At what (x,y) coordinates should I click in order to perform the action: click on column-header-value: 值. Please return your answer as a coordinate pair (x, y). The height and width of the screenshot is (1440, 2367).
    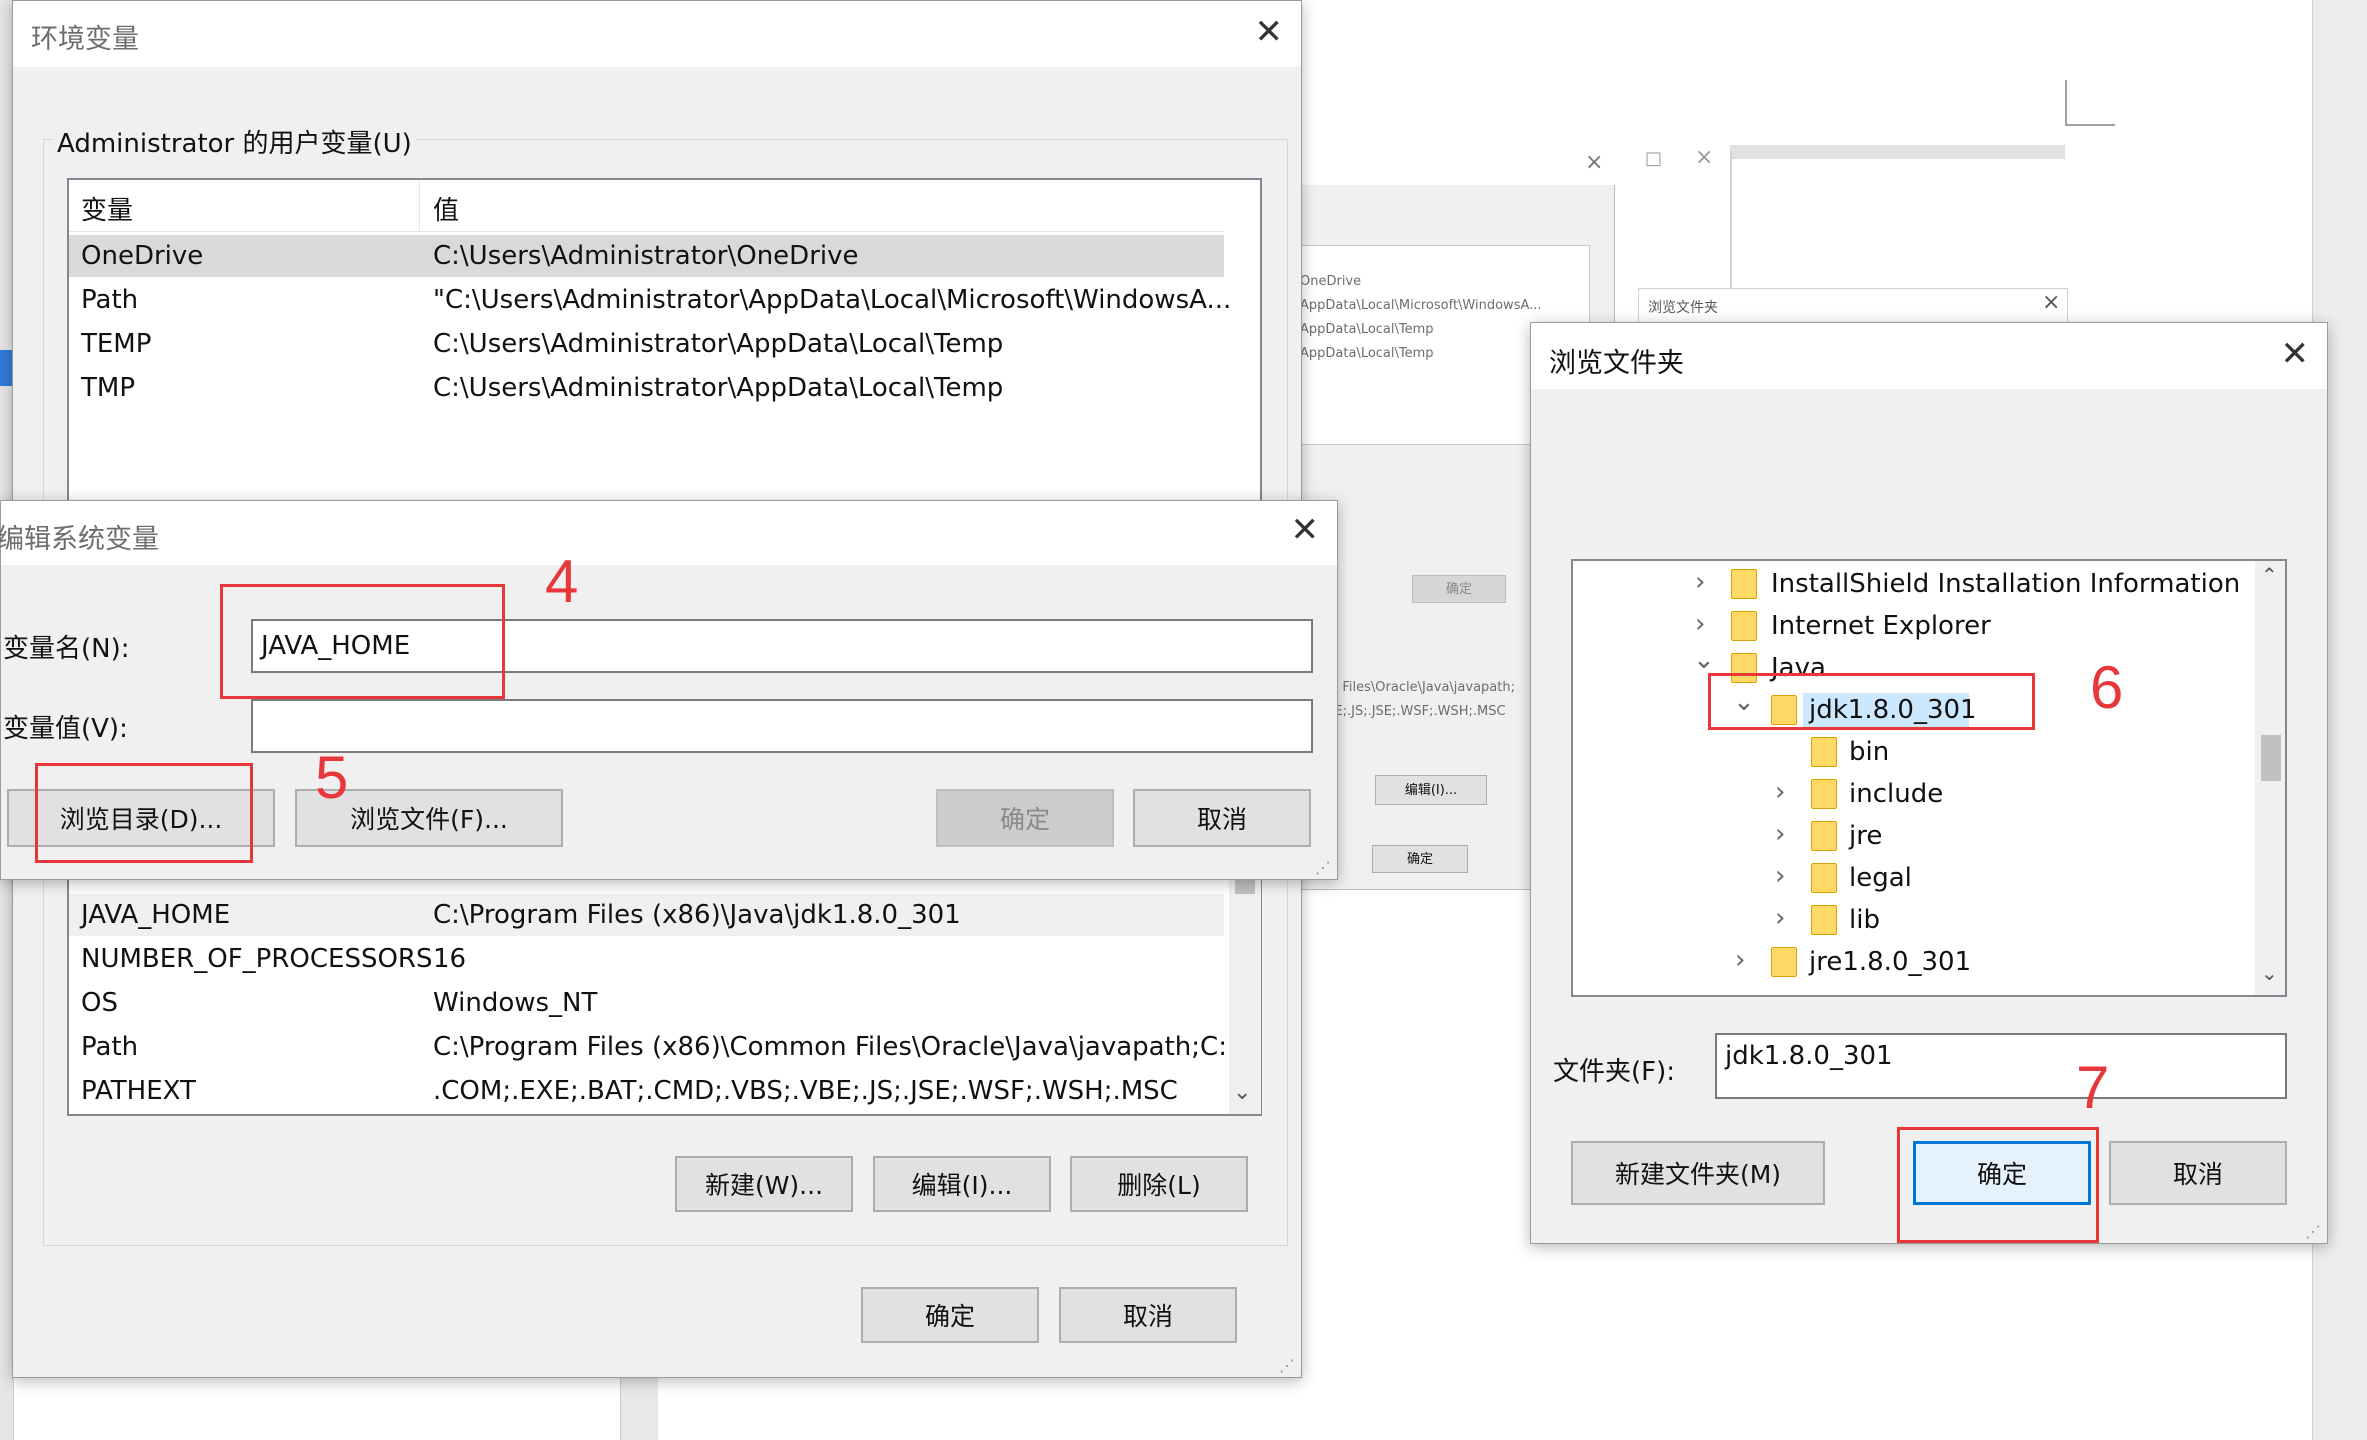
    Looking at the image, I should click on (446, 208).